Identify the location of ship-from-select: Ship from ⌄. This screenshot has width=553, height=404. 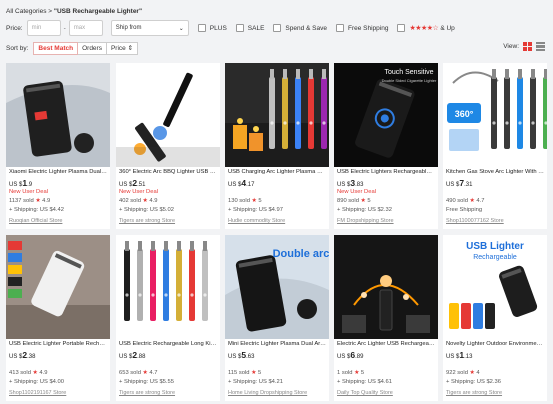
(149, 28).